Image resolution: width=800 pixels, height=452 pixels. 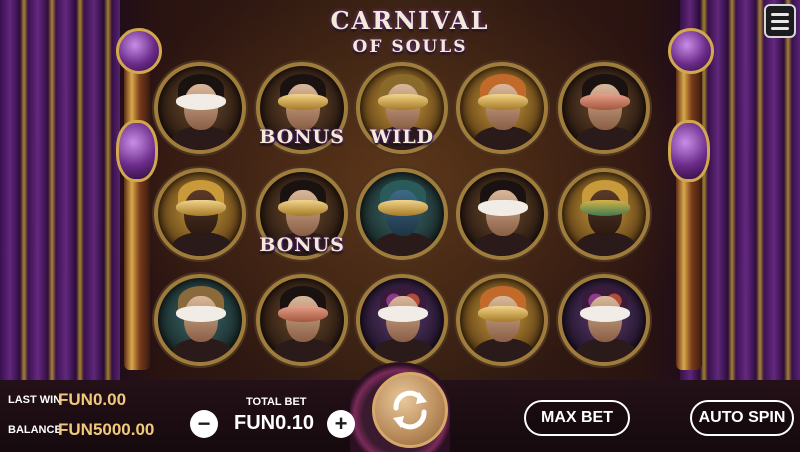 What do you see at coordinates (137, 200) in the screenshot?
I see `left-pillar` at bounding box center [137, 200].